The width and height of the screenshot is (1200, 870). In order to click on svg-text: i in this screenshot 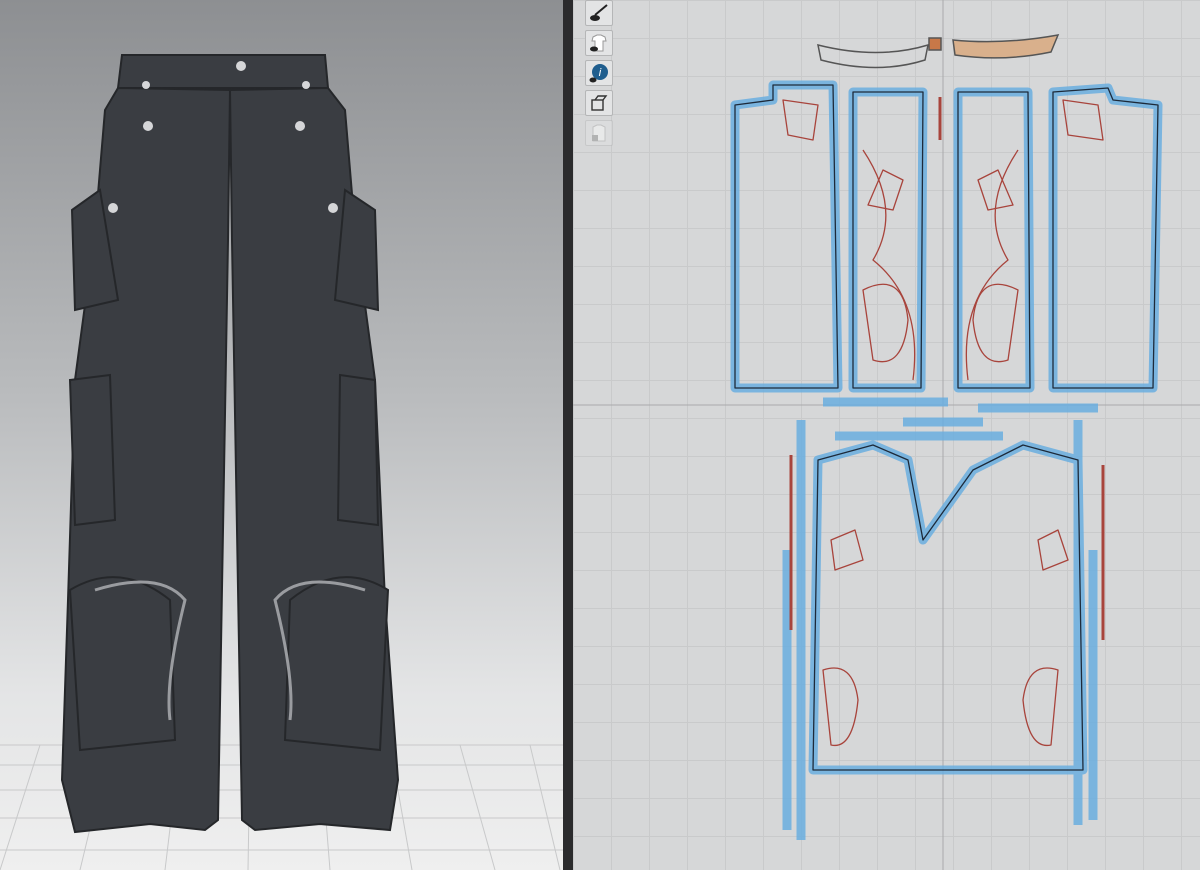, I will do `click(599, 72)`.